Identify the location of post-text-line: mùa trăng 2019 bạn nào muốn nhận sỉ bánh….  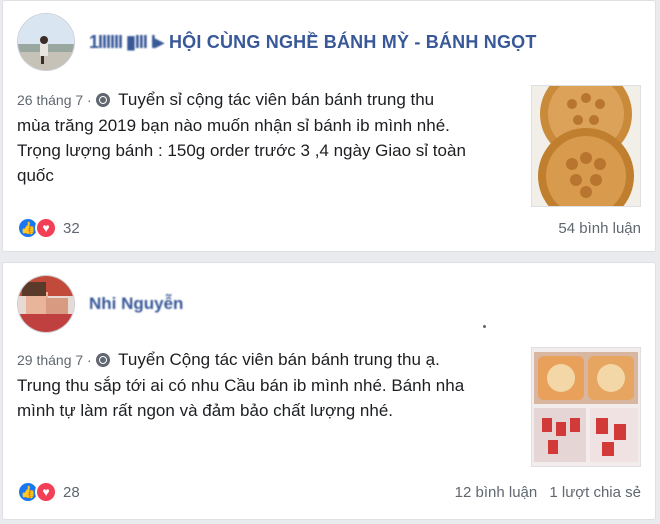
(233, 125).